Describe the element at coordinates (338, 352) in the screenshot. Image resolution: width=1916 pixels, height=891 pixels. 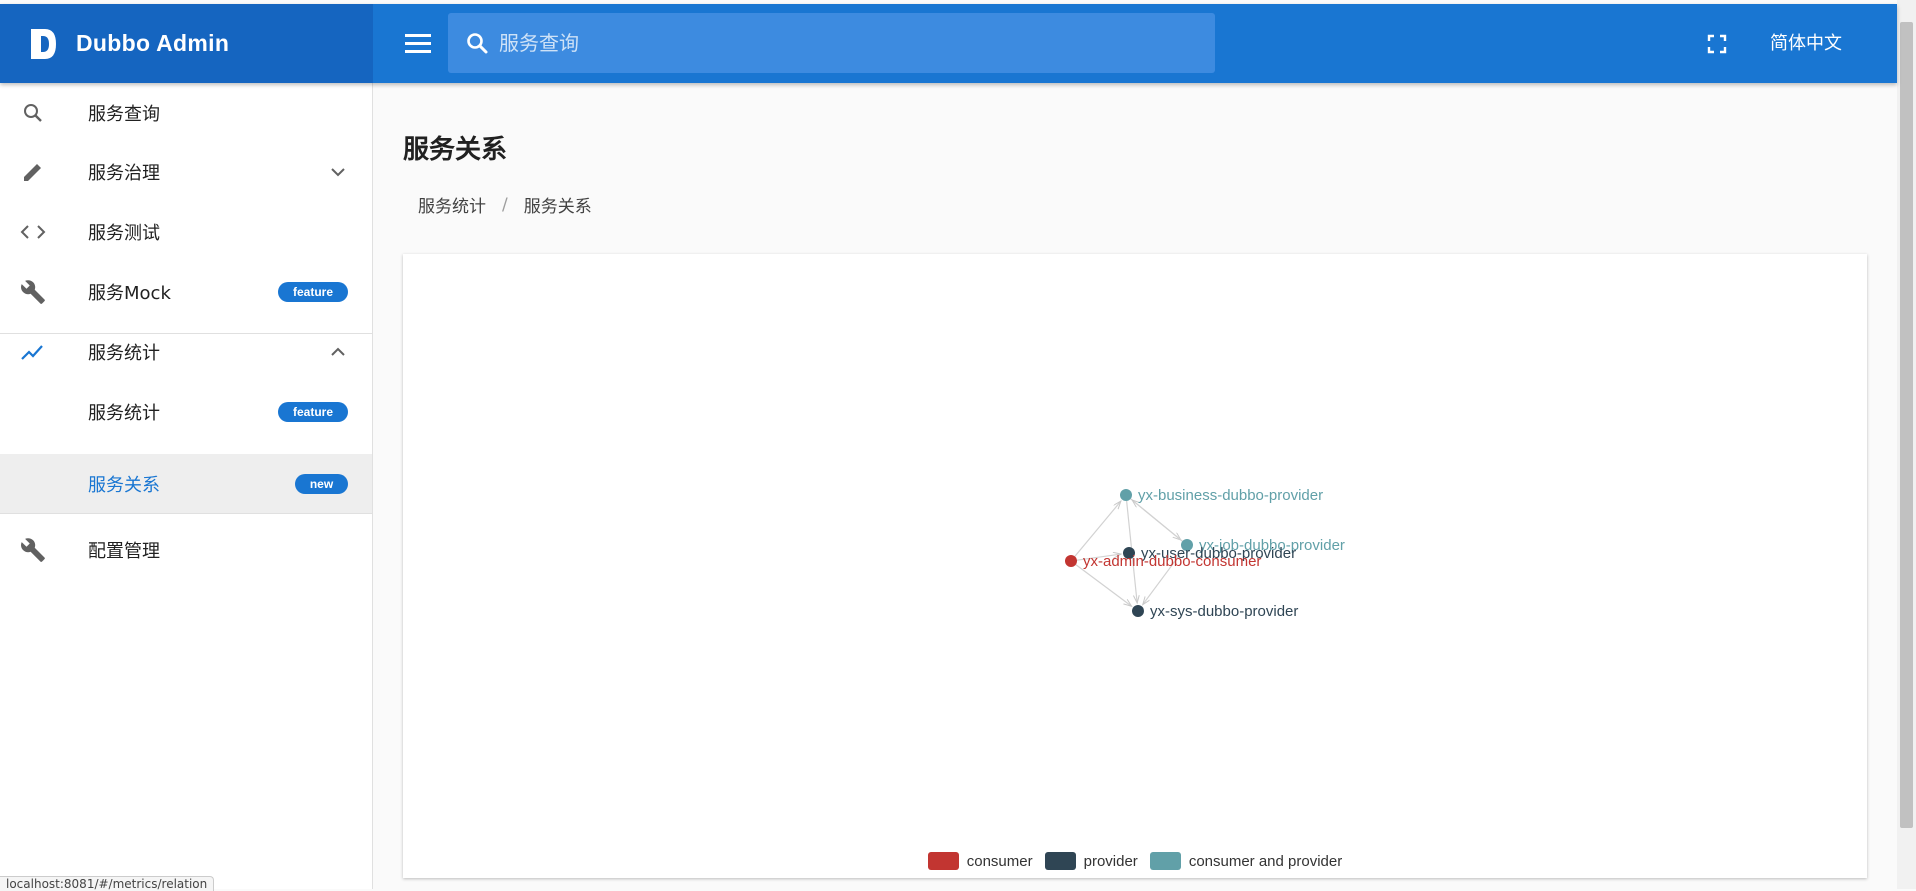
I see `chevron-up-icon` at that location.